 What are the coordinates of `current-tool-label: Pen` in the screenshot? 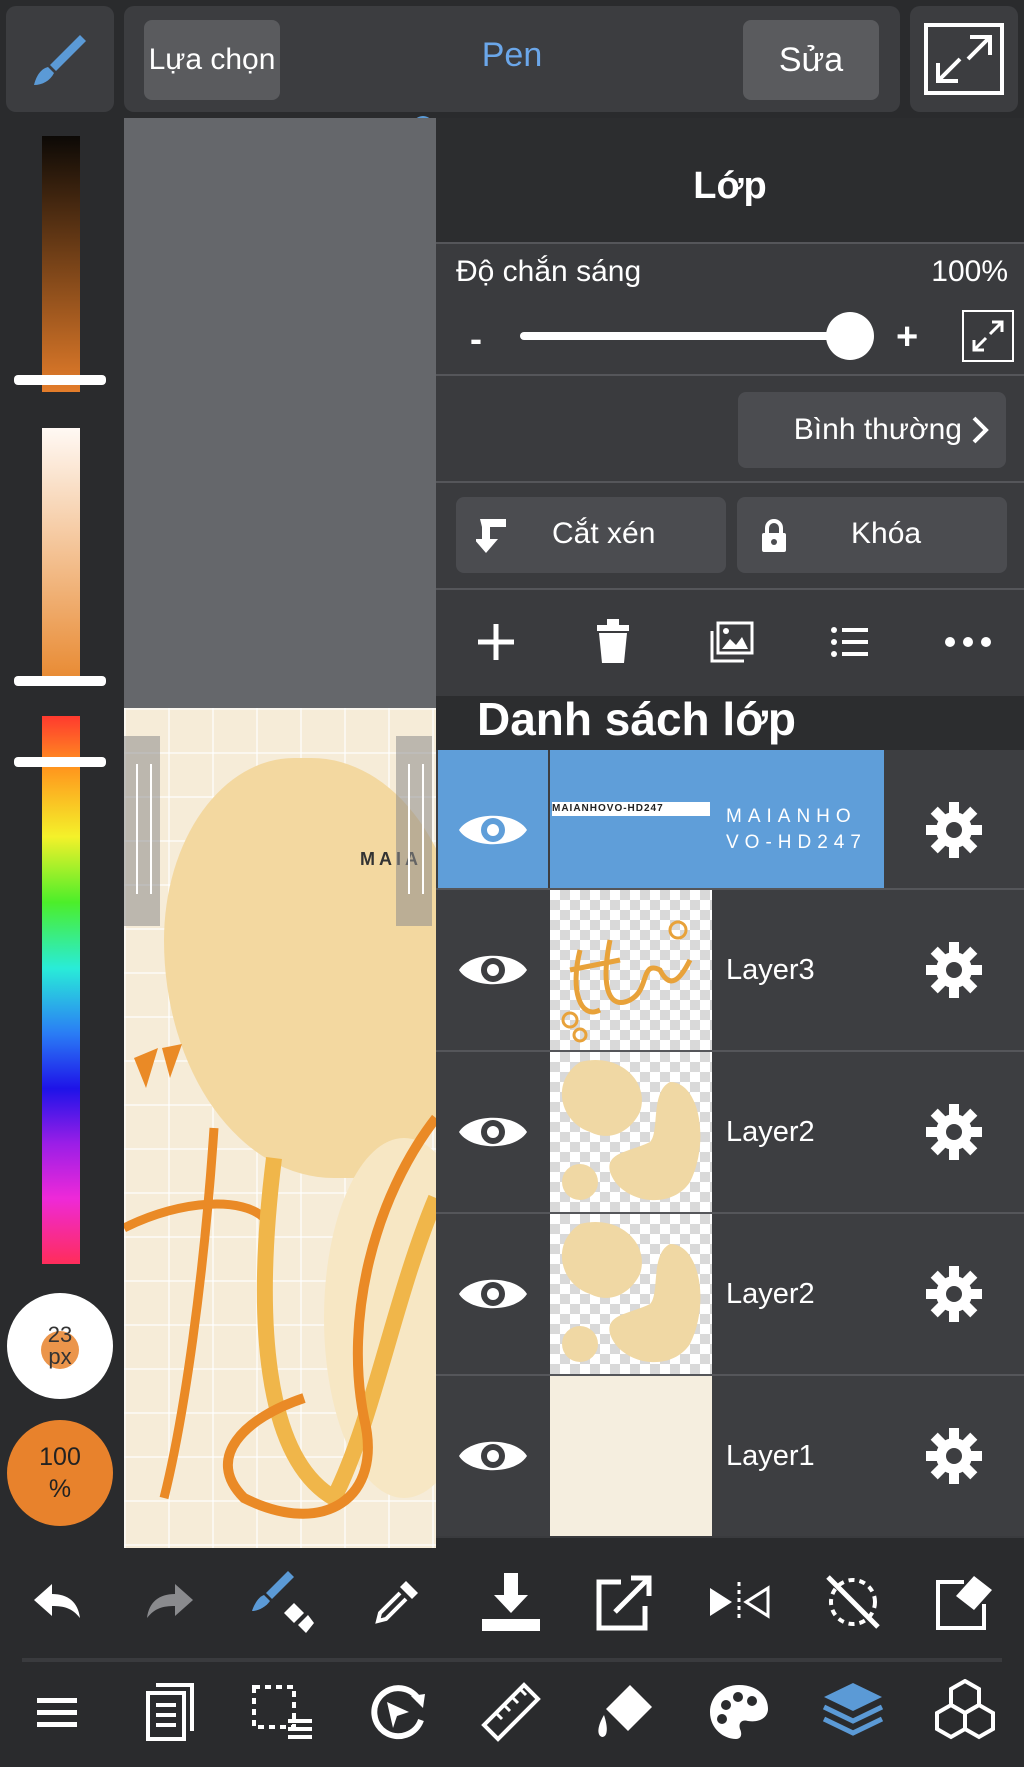 It's located at (512, 55).